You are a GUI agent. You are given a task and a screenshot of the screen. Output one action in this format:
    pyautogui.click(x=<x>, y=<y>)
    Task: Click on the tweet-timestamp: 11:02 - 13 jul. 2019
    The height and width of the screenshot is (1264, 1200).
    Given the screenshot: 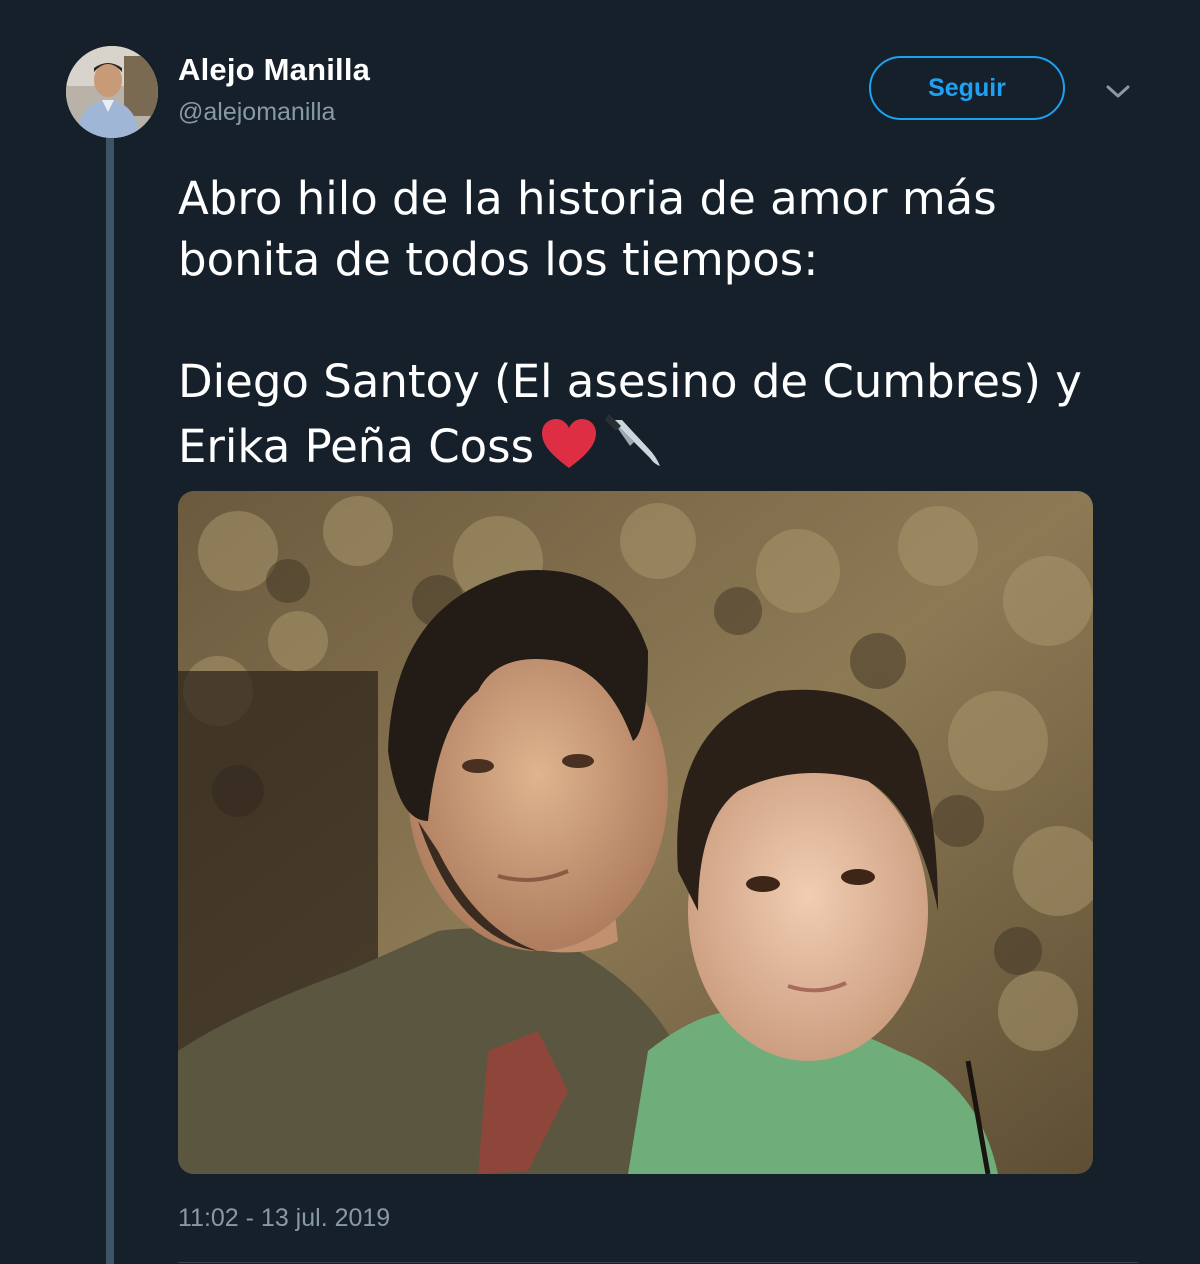 What is the action you would take?
    pyautogui.click(x=284, y=1218)
    